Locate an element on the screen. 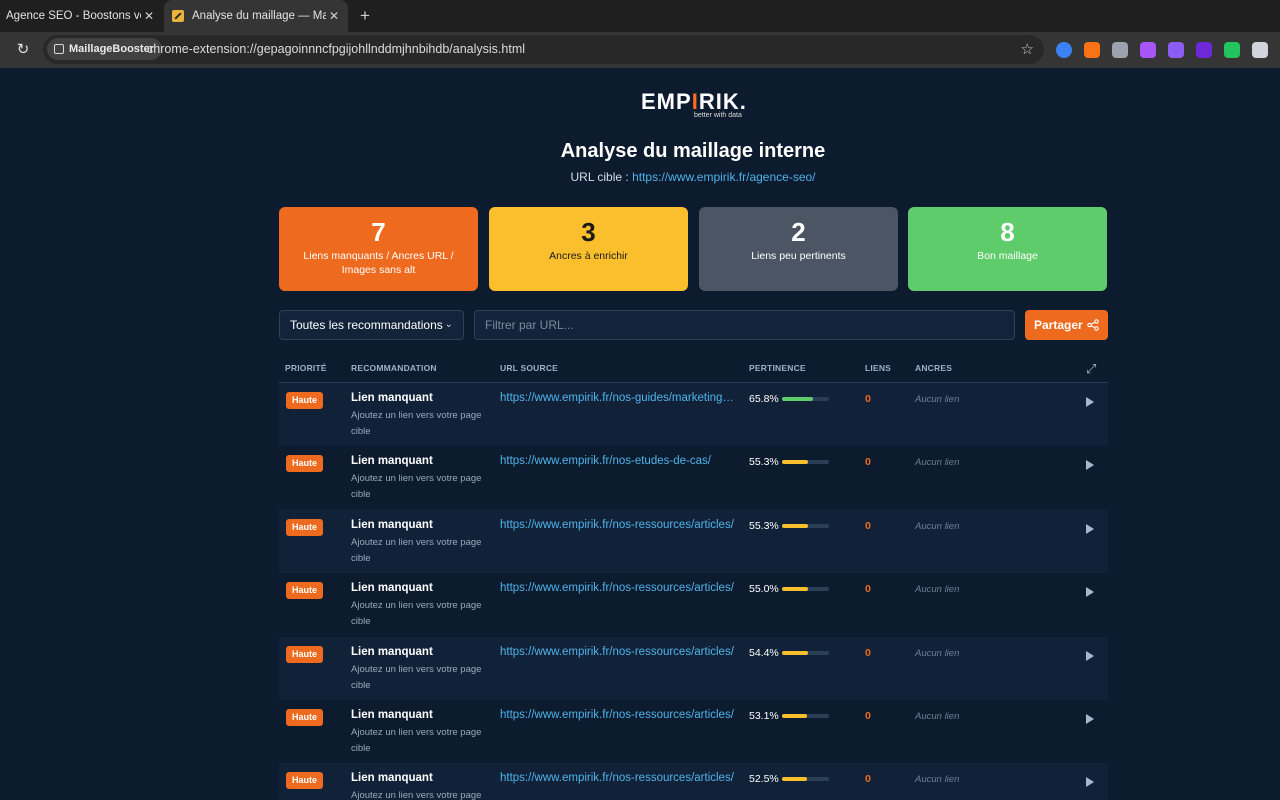  share-button: Partager is located at coordinates (1066, 325).